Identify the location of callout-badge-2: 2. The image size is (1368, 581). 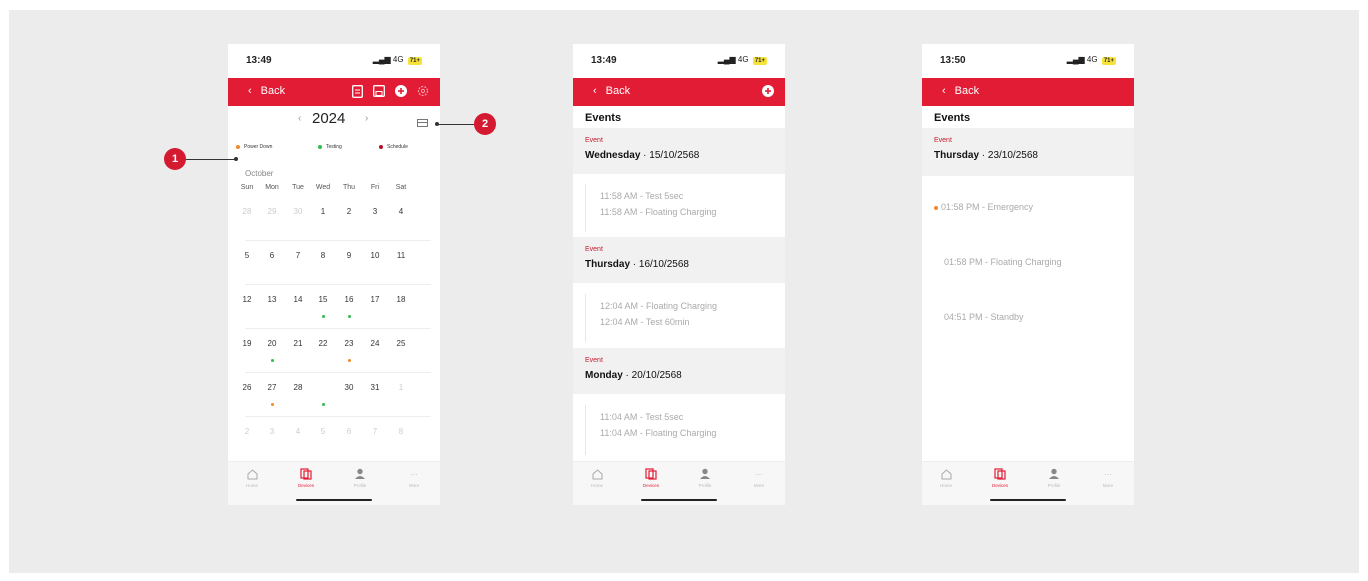
(485, 124).